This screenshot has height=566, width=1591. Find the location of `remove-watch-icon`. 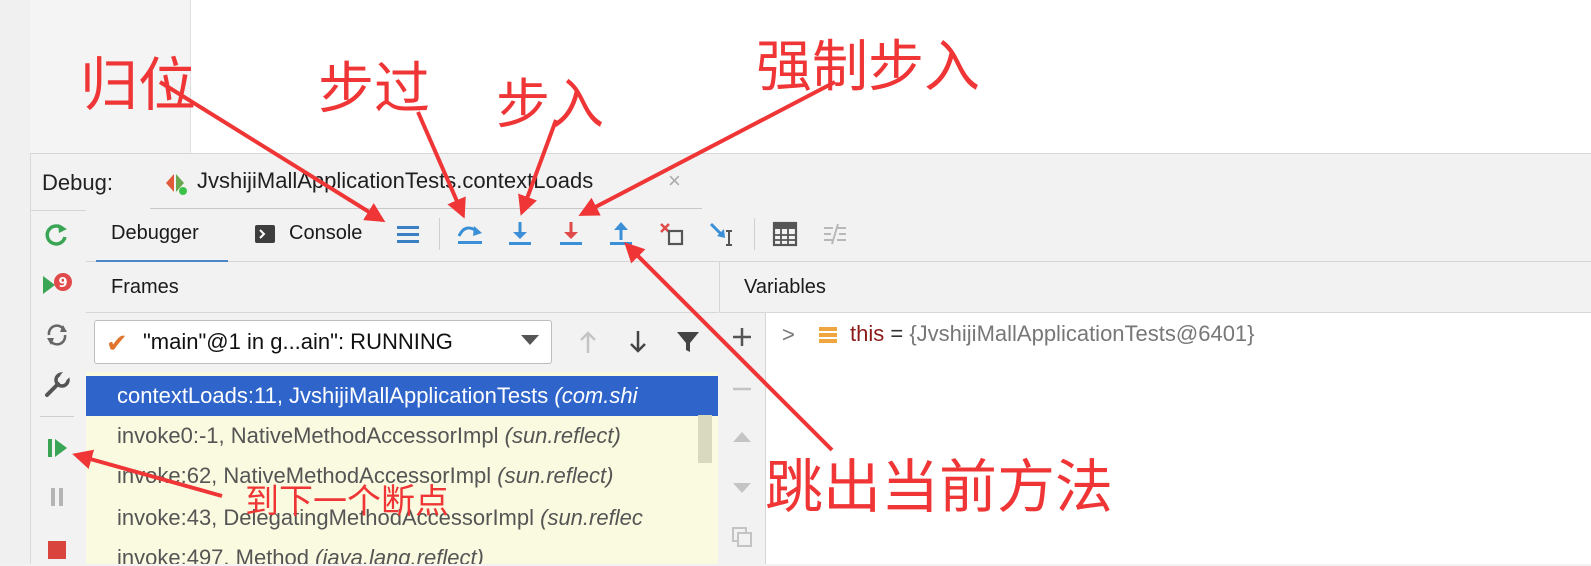

remove-watch-icon is located at coordinates (742, 389).